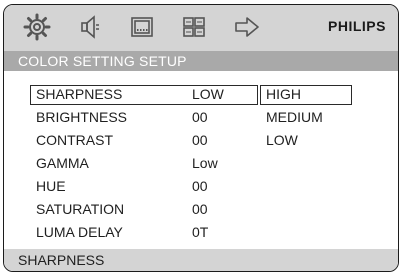 This screenshot has height=277, width=403. What do you see at coordinates (205, 163) in the screenshot?
I see `menu-item-value: Low` at bounding box center [205, 163].